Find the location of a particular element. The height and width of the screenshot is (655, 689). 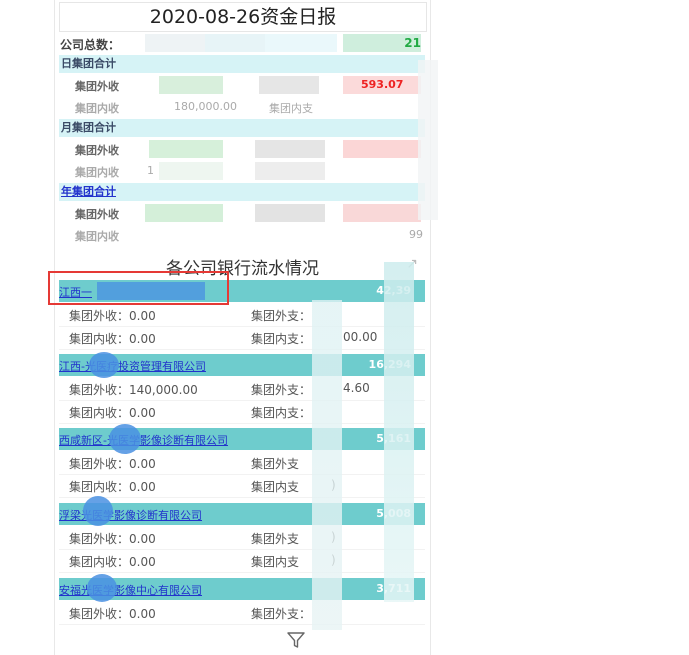

company-stat-row: 集团外收：140,000.00 集团外支： 4.60 is located at coordinates (242, 389).